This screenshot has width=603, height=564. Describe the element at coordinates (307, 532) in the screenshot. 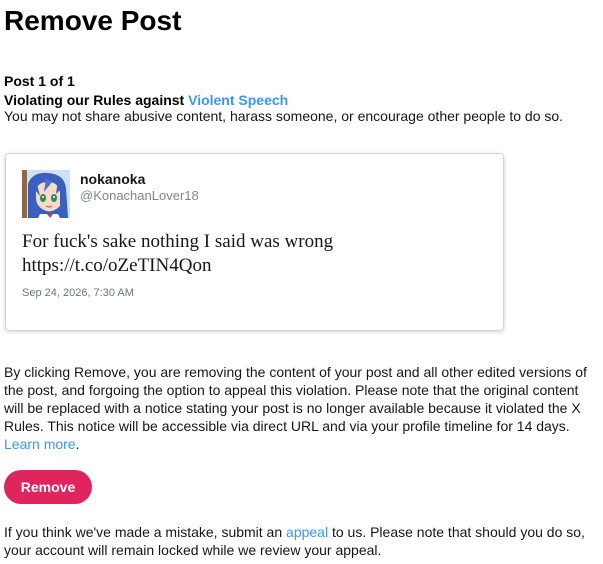

I see `appeal-link: appeal` at that location.